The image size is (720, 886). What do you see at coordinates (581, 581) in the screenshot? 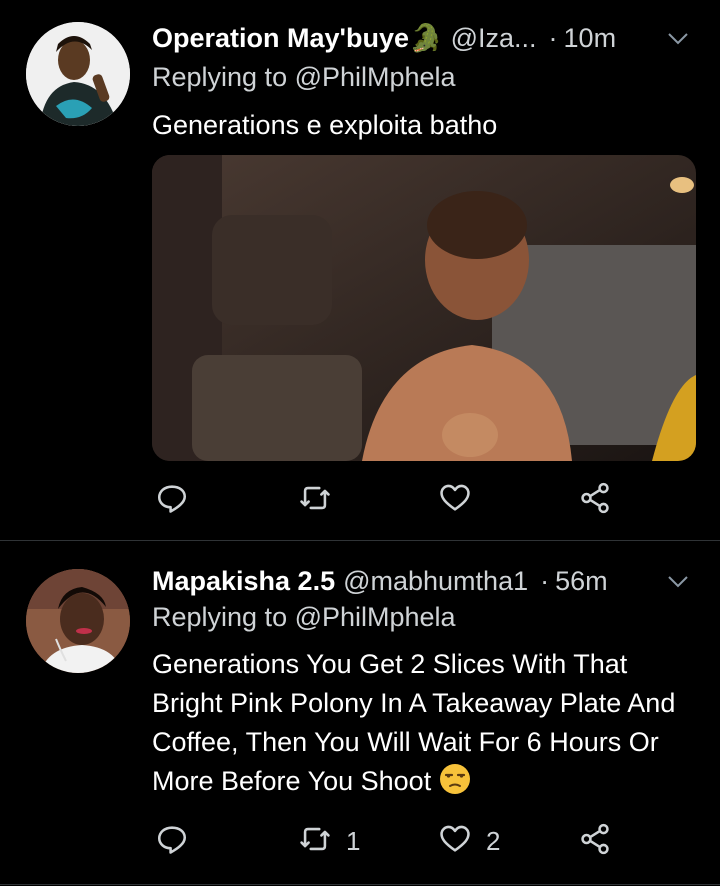
I see `timestamp: 56m` at bounding box center [581, 581].